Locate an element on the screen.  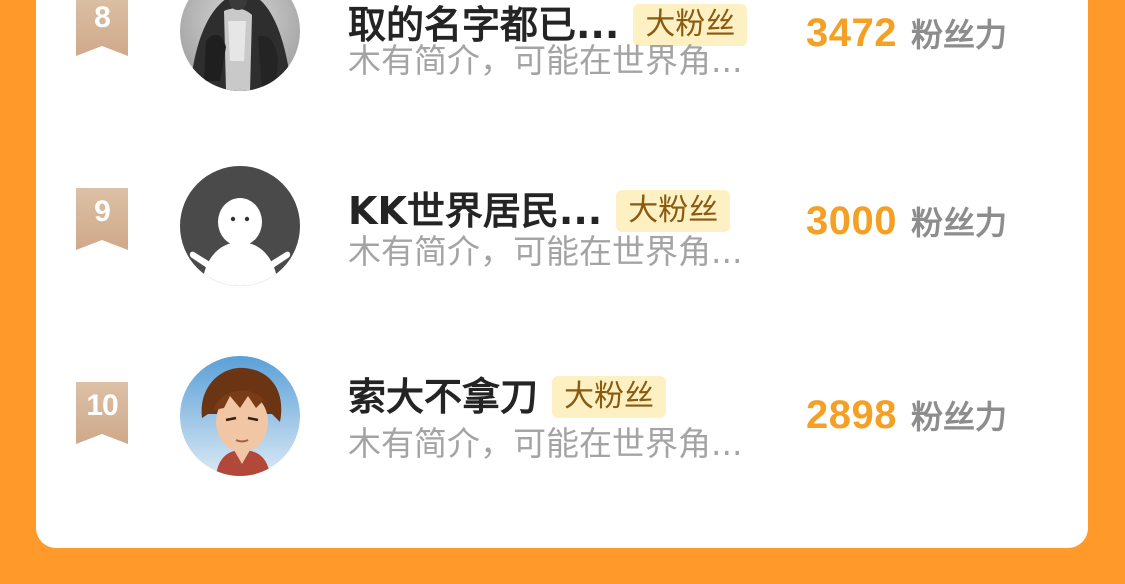
rank-ribbon: 8 is located at coordinates (102, 28).